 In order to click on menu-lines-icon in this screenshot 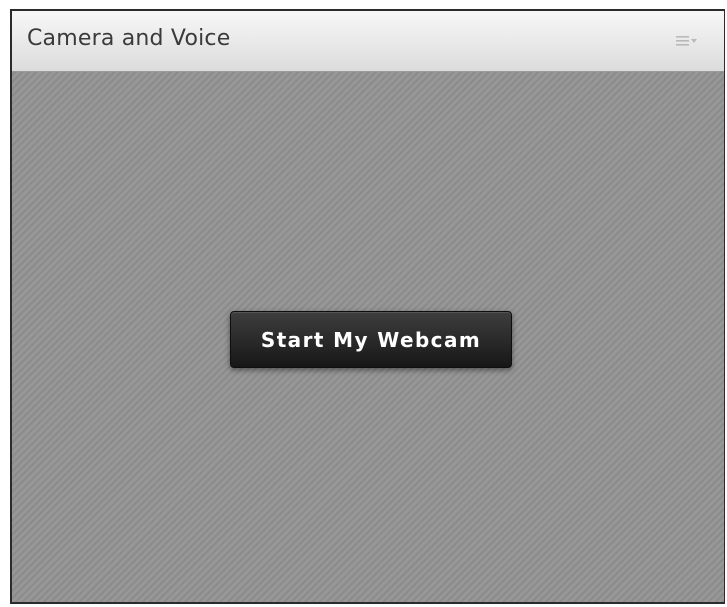, I will do `click(686, 41)`.